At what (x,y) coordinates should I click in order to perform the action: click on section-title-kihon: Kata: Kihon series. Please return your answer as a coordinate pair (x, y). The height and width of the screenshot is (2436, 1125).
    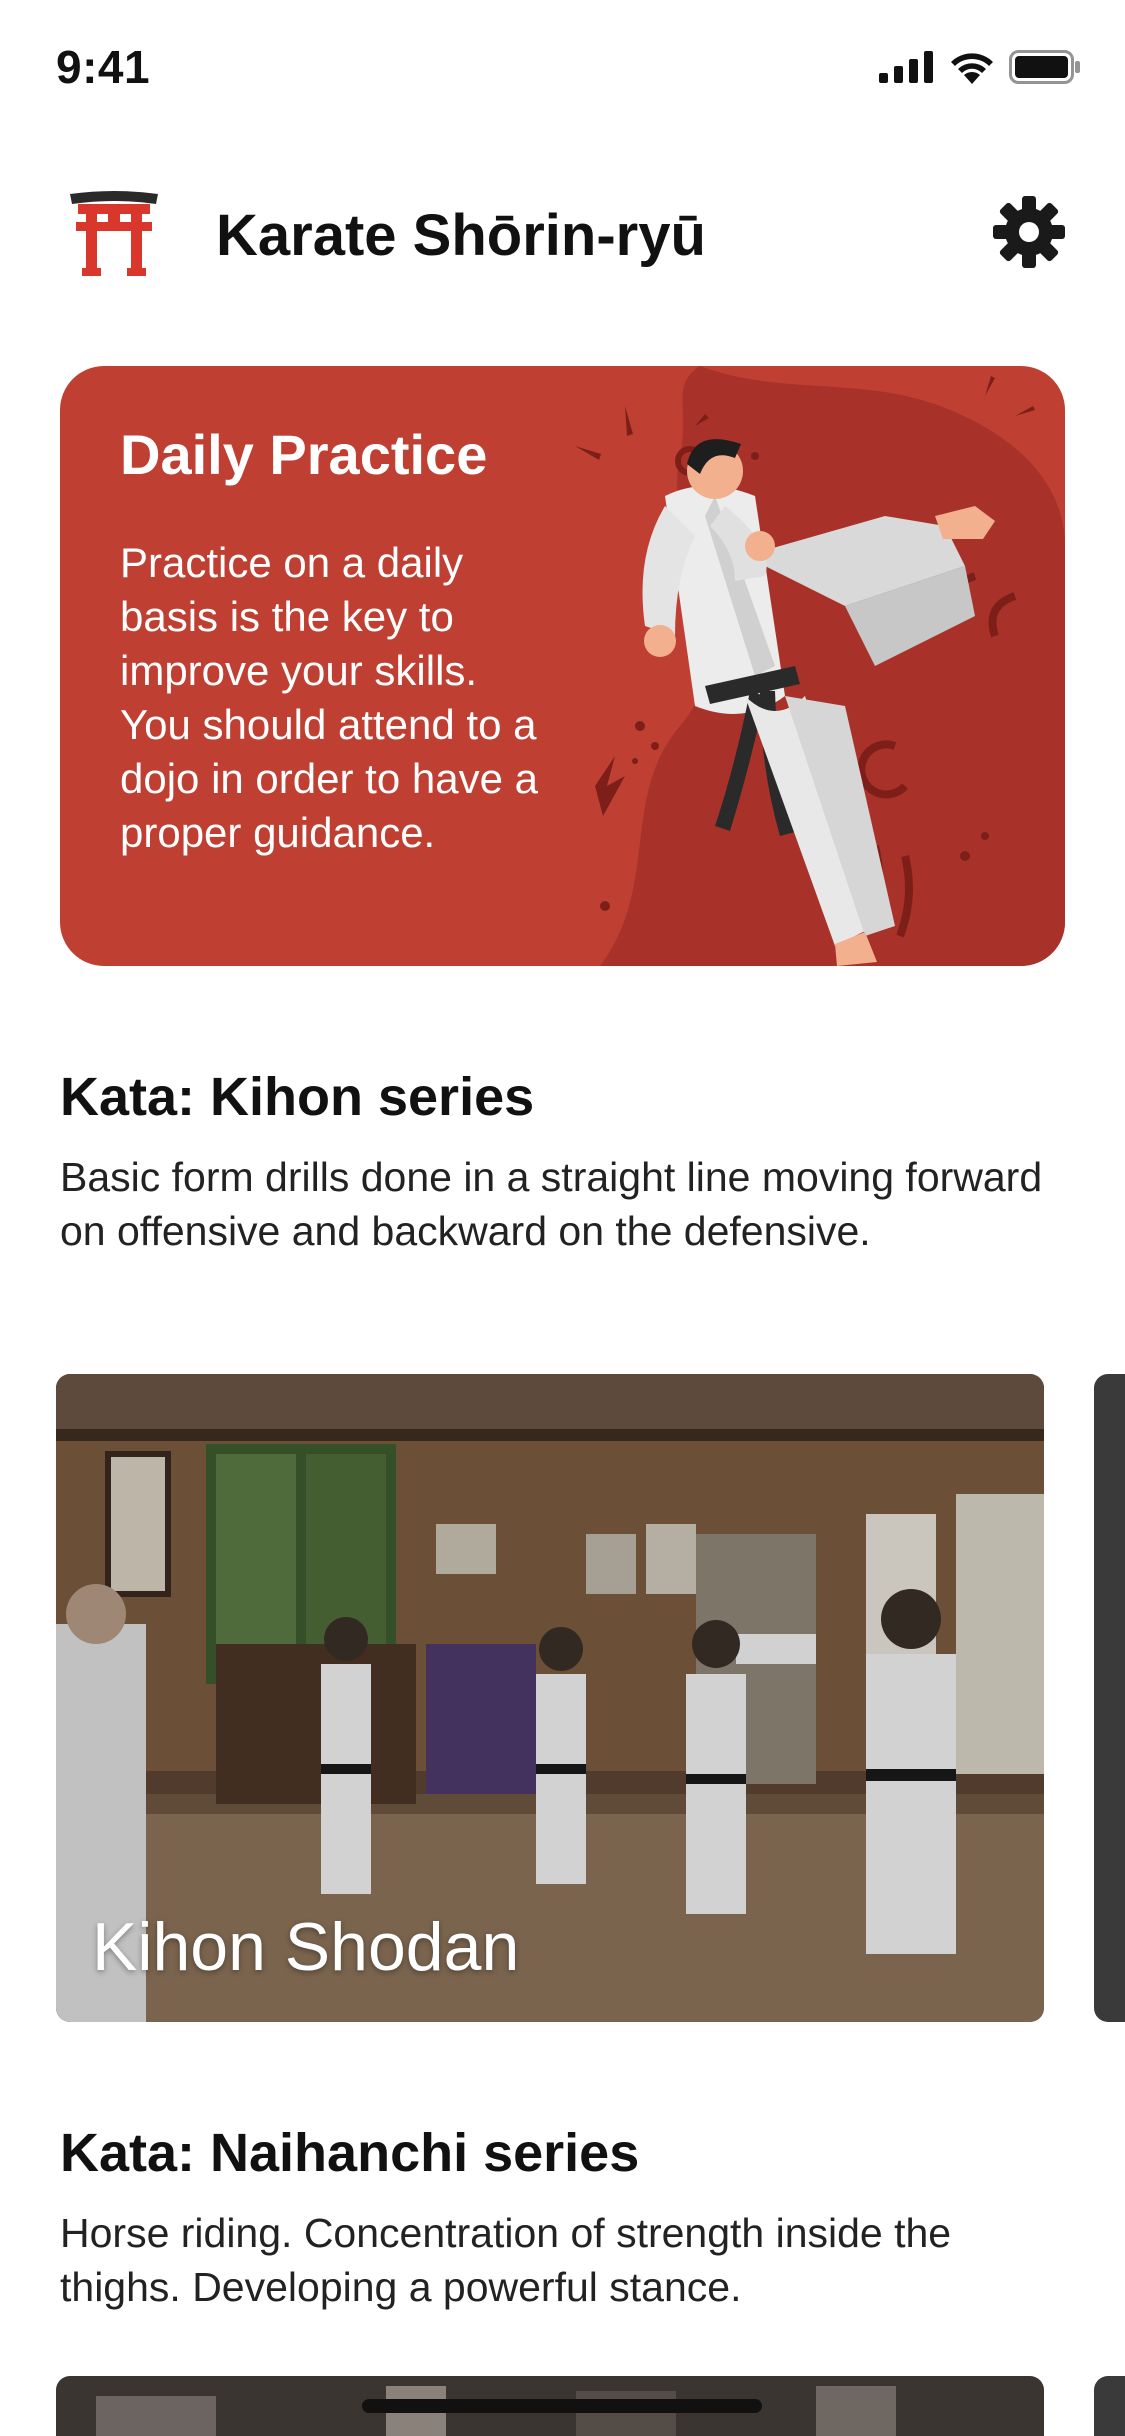
    Looking at the image, I should click on (297, 1097).